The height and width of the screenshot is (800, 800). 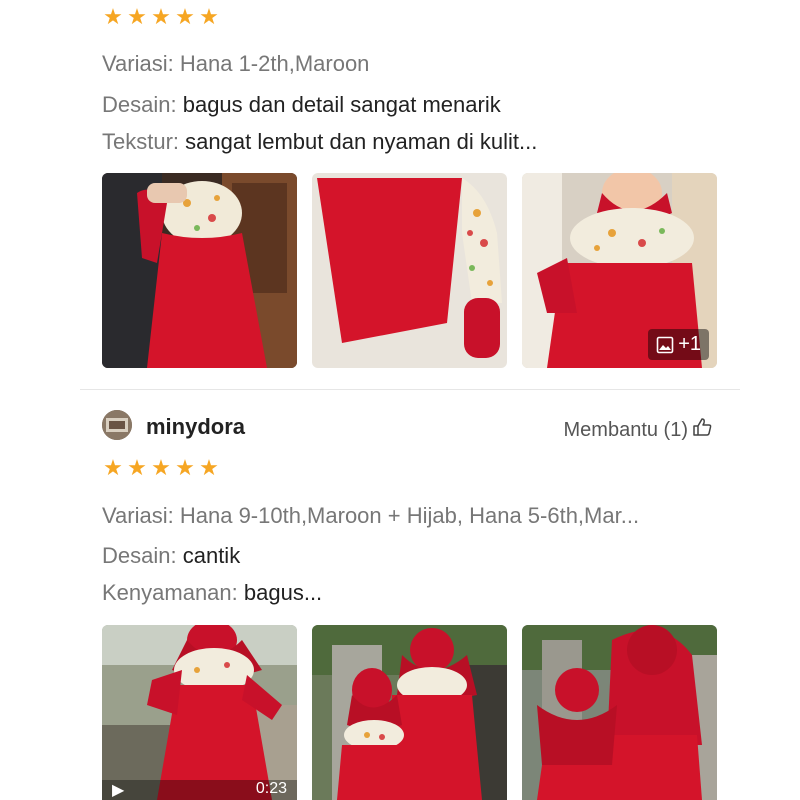 I want to click on thumbs-up-icon, so click(x=702, y=430).